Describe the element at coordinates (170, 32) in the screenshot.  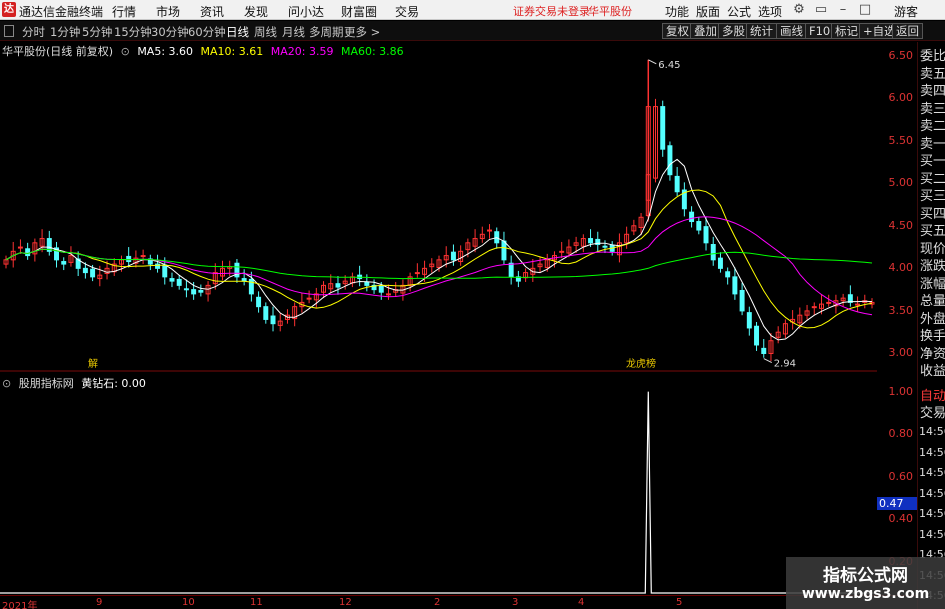
I see `period-30min: 30分钟` at that location.